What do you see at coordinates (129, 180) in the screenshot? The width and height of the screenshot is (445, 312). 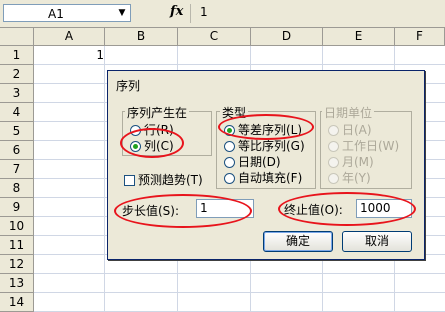 I see `checkbox-icon` at bounding box center [129, 180].